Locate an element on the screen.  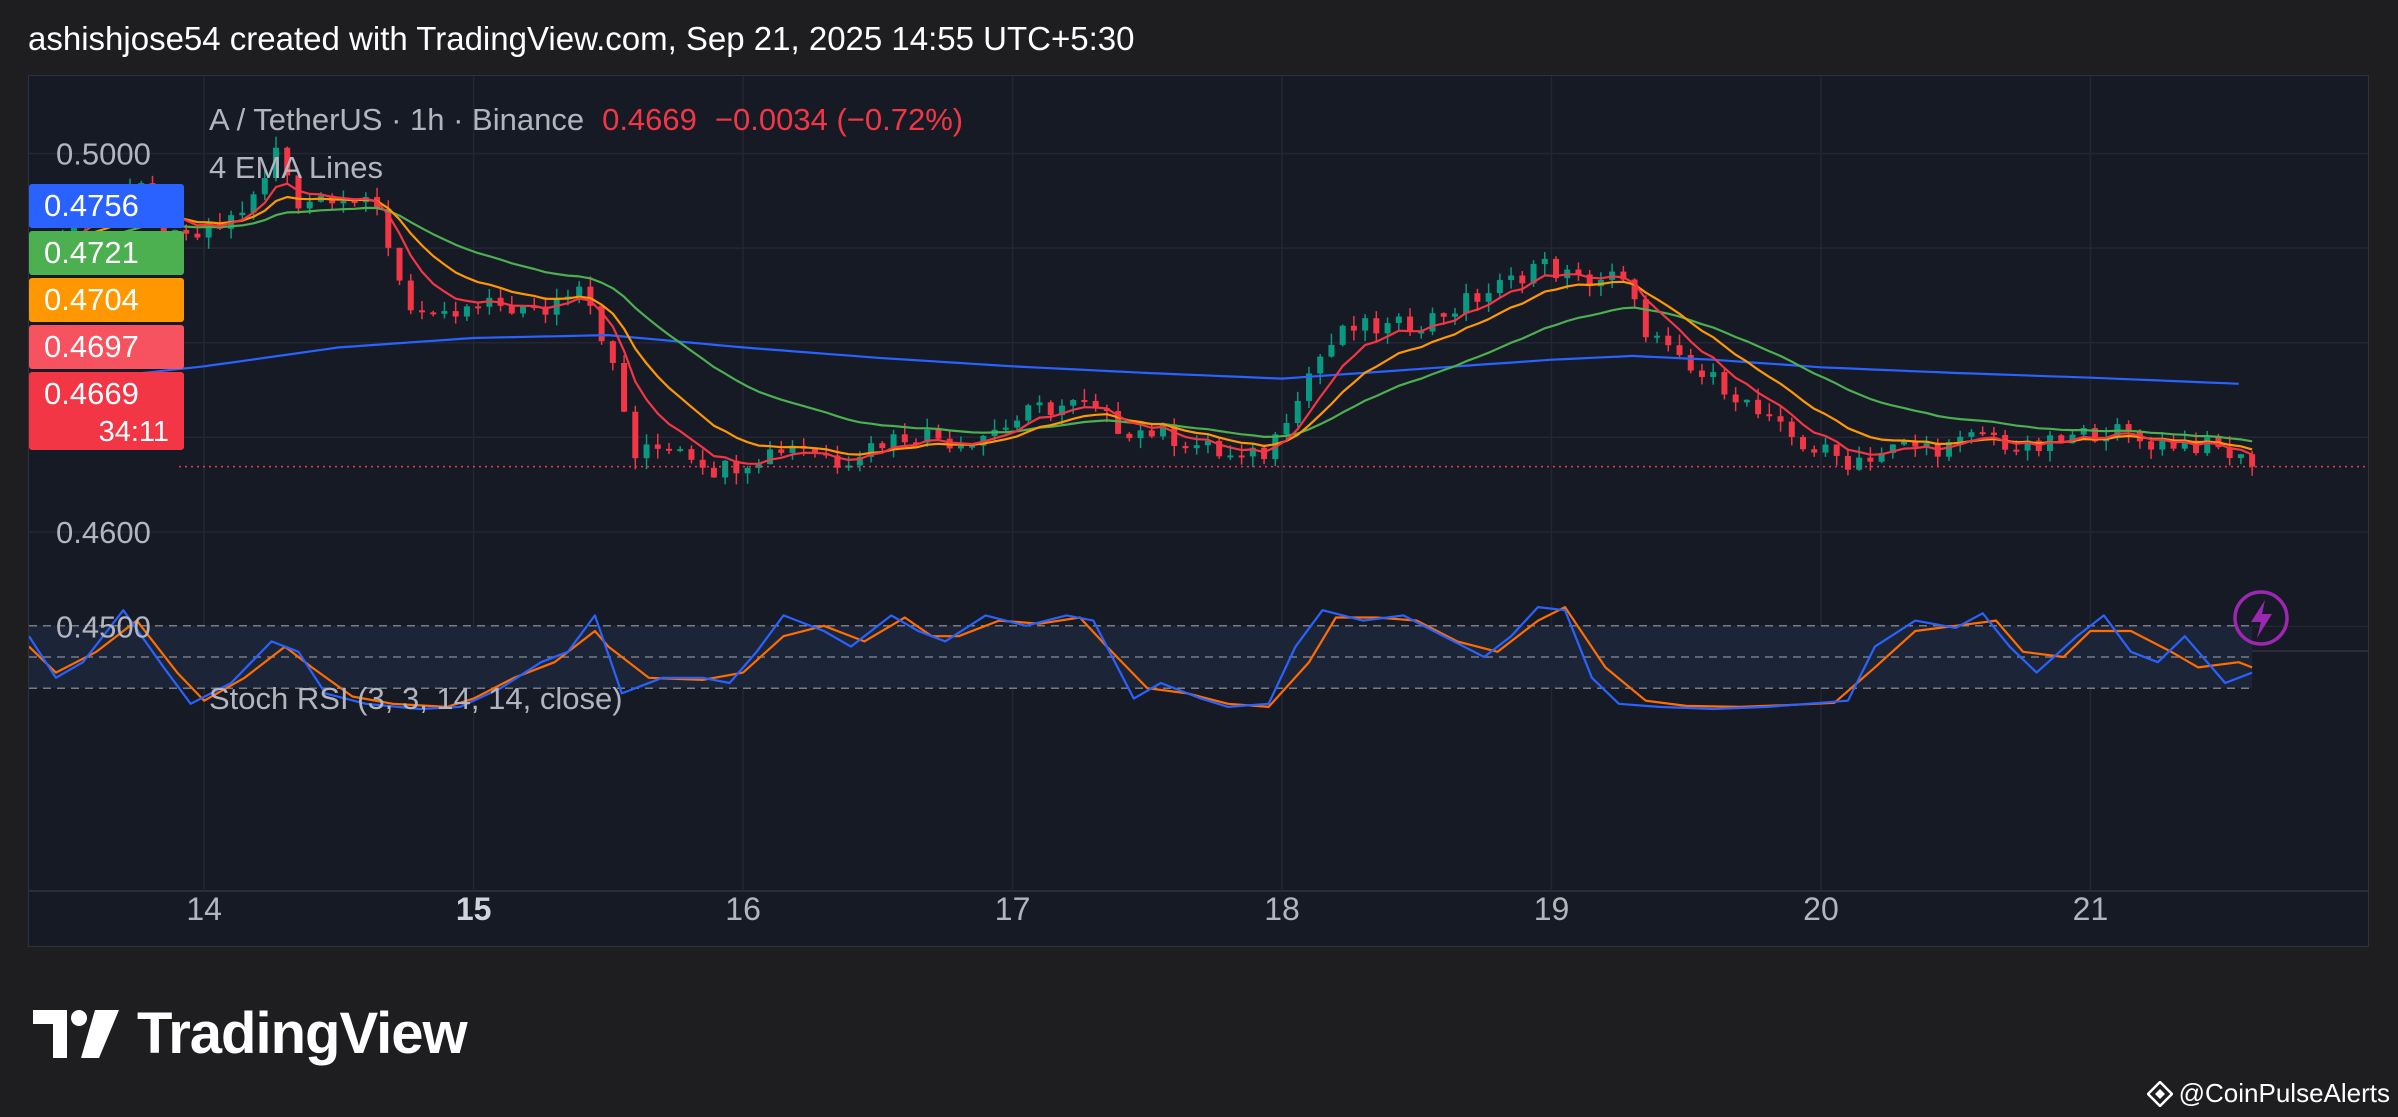
x-tick-label: 18 is located at coordinates (1282, 909).